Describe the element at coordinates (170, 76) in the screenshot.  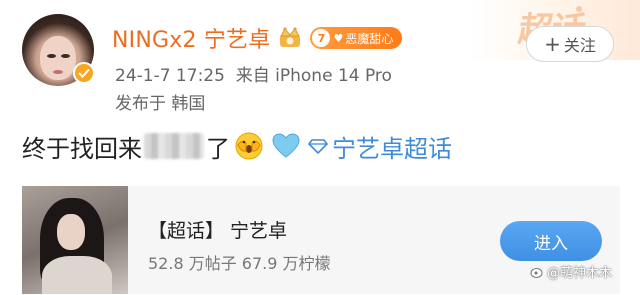
I see `timestamp: 24-1-7 17:25` at that location.